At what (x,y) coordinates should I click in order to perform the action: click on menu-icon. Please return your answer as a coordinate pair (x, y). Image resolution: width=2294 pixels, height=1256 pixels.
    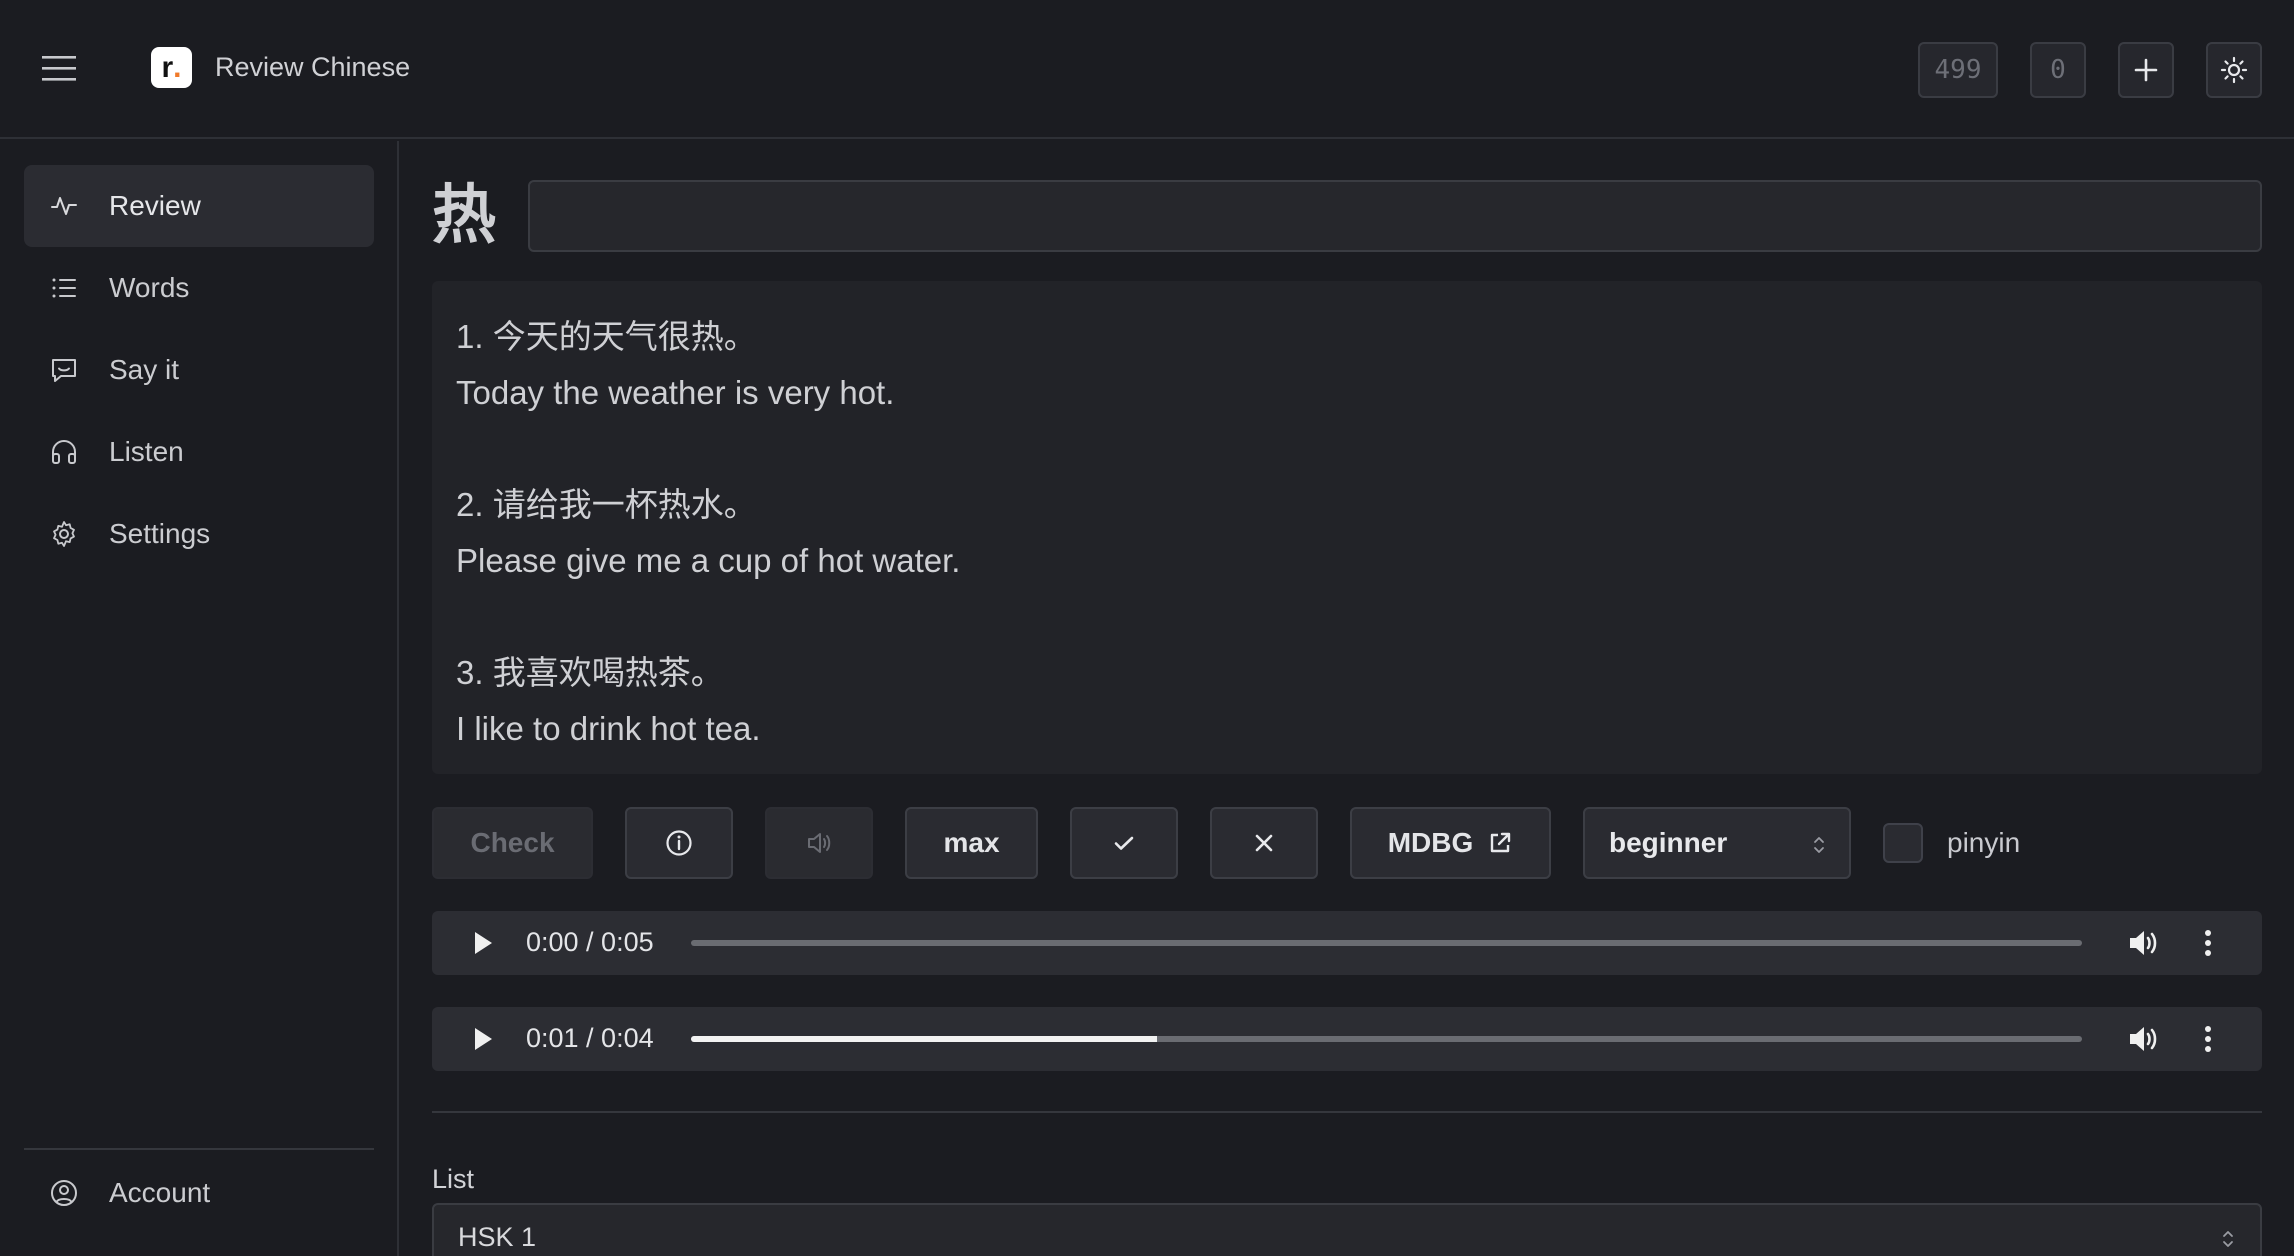
    Looking at the image, I should click on (60, 69).